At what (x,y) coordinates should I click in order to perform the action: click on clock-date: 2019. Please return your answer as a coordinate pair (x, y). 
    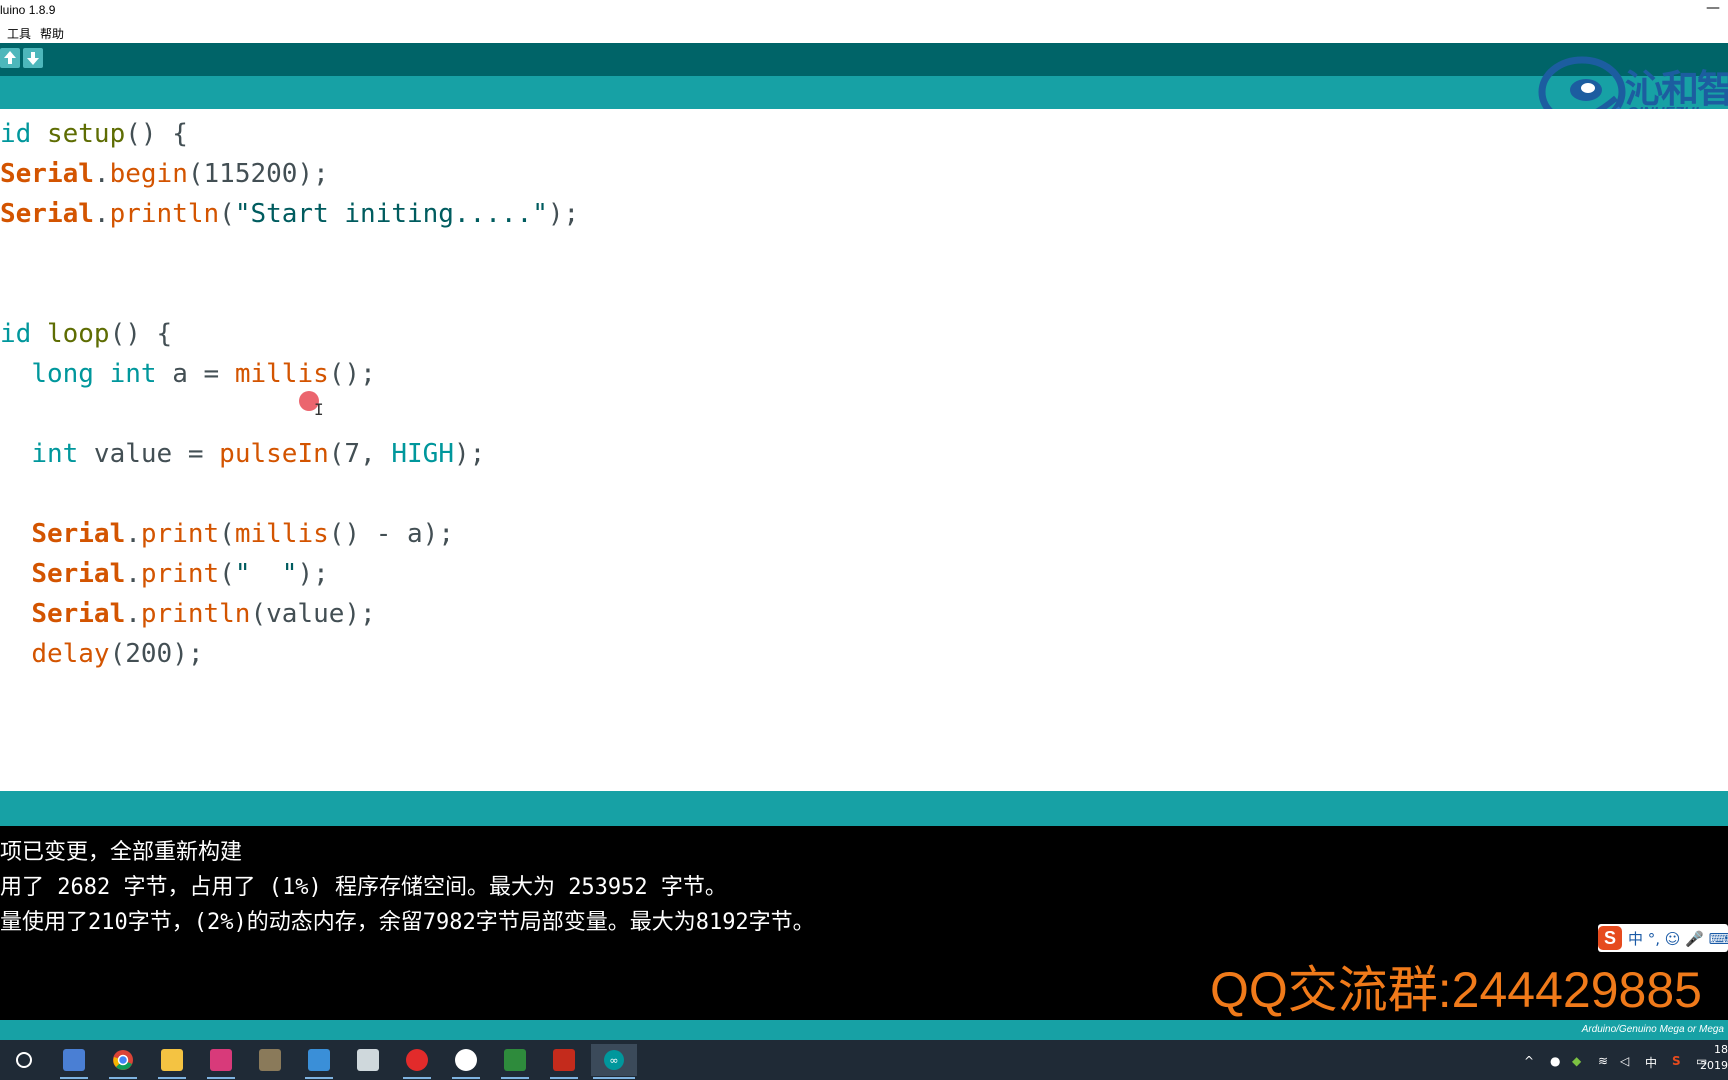
    Looking at the image, I should click on (1714, 1065).